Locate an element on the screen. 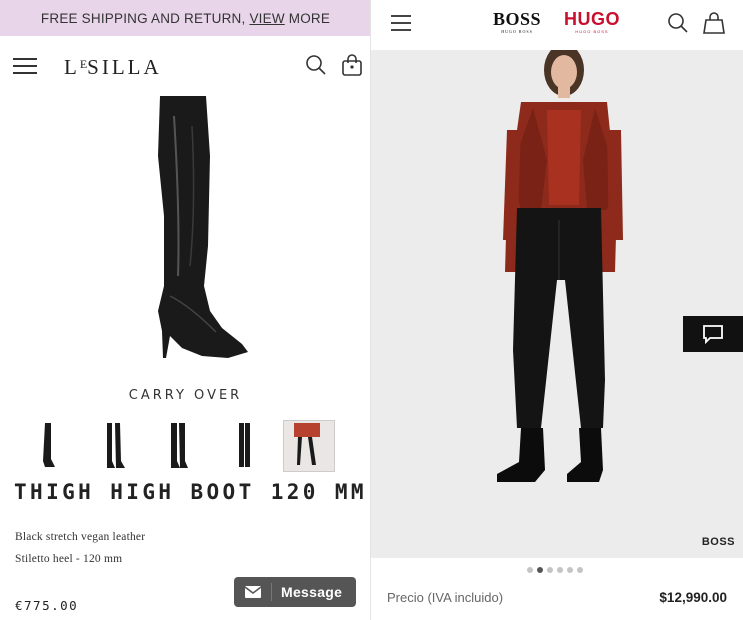 This screenshot has width=743, height=620. chat-icon is located at coordinates (713, 334).